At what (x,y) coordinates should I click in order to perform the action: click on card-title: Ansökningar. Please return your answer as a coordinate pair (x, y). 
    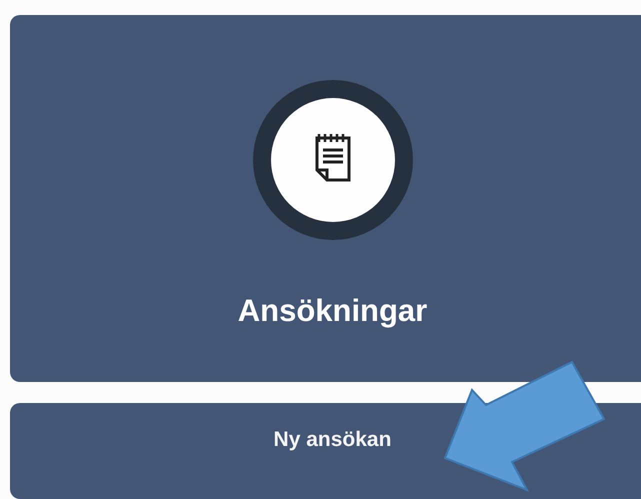
    Looking at the image, I should click on (333, 311).